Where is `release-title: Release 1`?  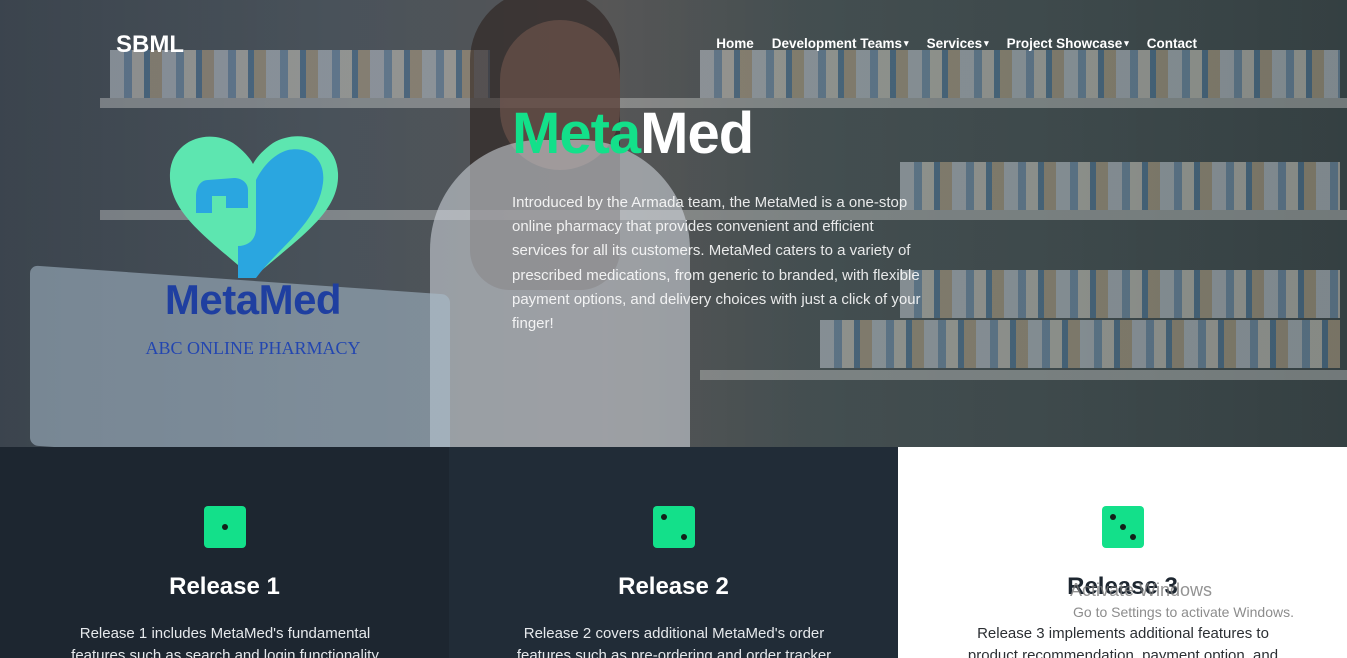
release-title: Release 1 is located at coordinates (224, 586).